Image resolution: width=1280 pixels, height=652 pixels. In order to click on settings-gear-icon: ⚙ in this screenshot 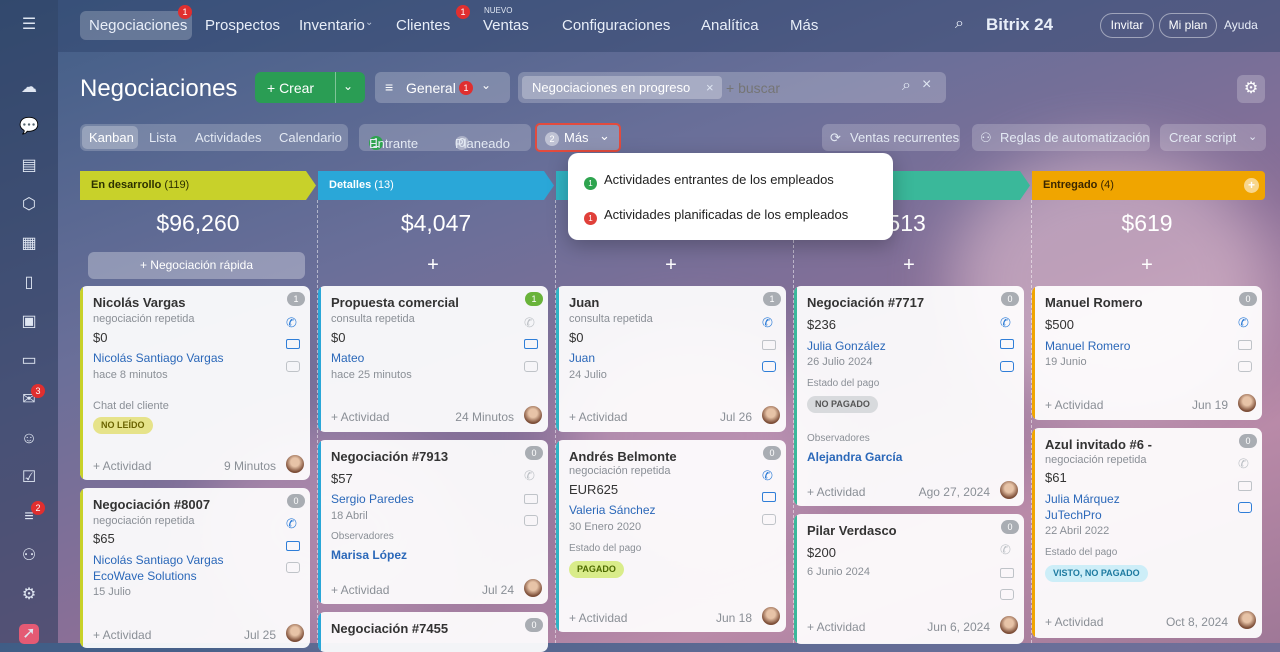, I will do `click(1251, 89)`.